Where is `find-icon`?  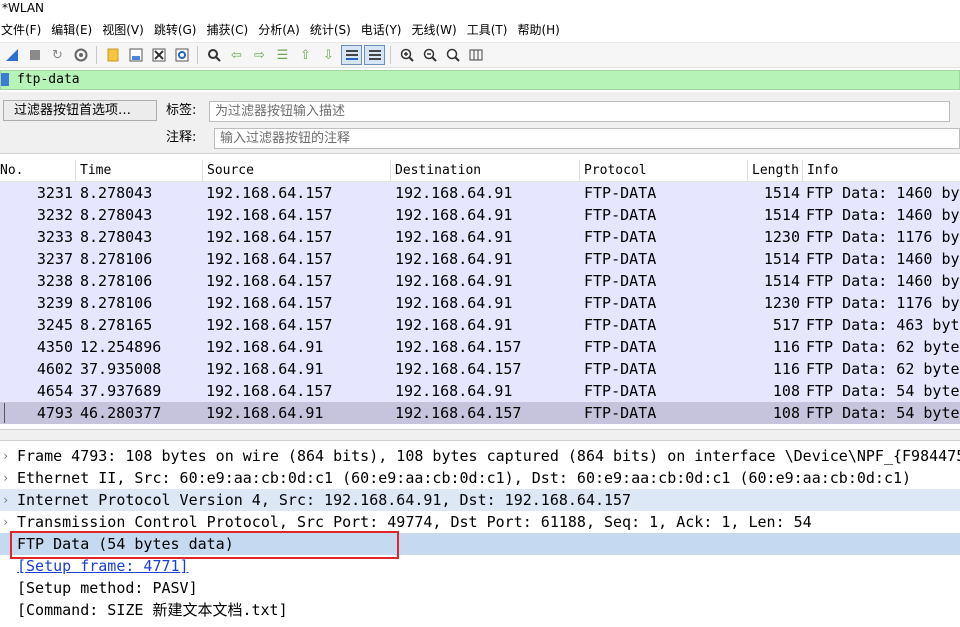
find-icon is located at coordinates (213, 55).